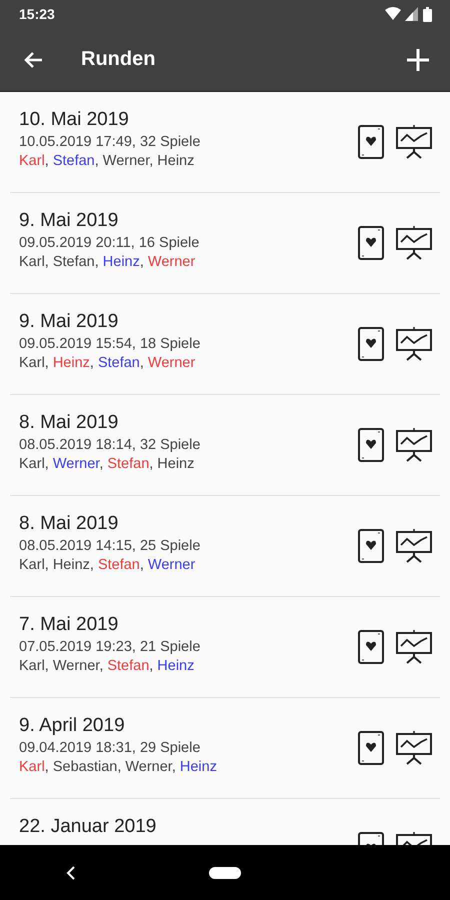  What do you see at coordinates (225, 748) in the screenshot?
I see `round-item: 9. April 2019 09.04.2019 18:31, 29 Spiele Karl, Sebastian, Werner, Heinz` at bounding box center [225, 748].